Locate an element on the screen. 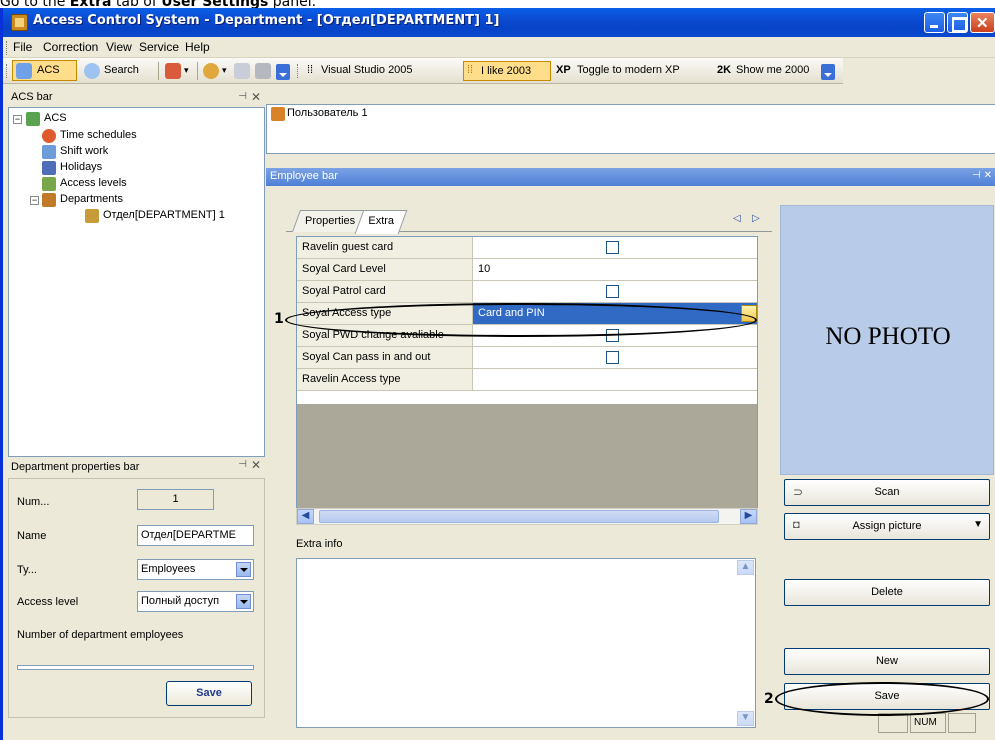 This screenshot has height=740, width=995. grid-row-value: 10 is located at coordinates (615, 270).